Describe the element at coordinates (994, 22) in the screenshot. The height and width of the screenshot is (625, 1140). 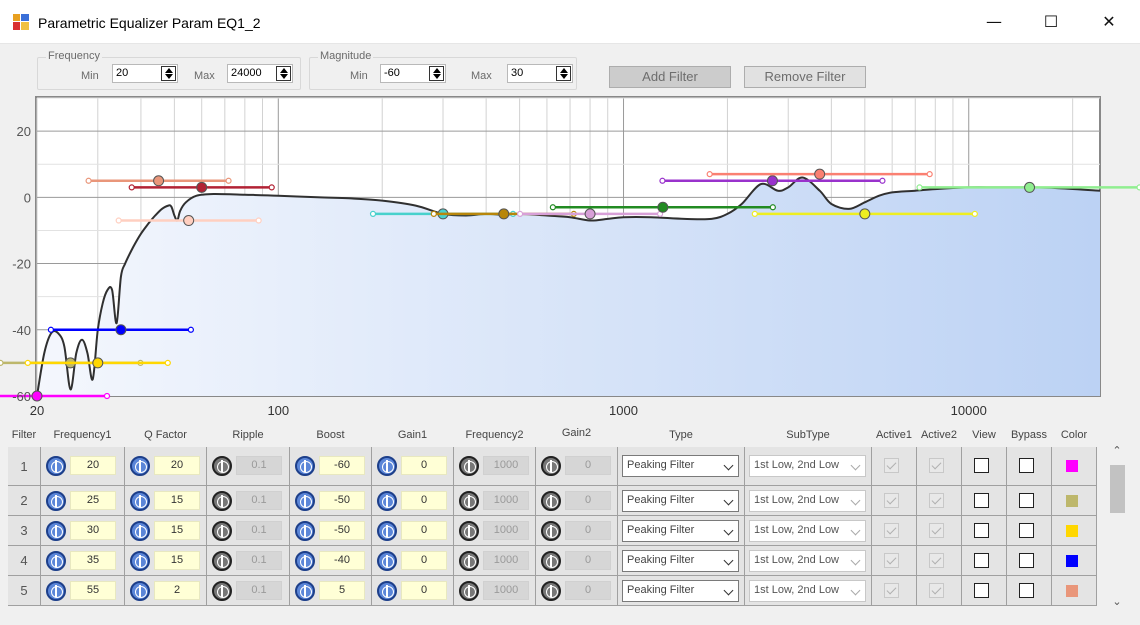
I see `minimize-button: —` at that location.